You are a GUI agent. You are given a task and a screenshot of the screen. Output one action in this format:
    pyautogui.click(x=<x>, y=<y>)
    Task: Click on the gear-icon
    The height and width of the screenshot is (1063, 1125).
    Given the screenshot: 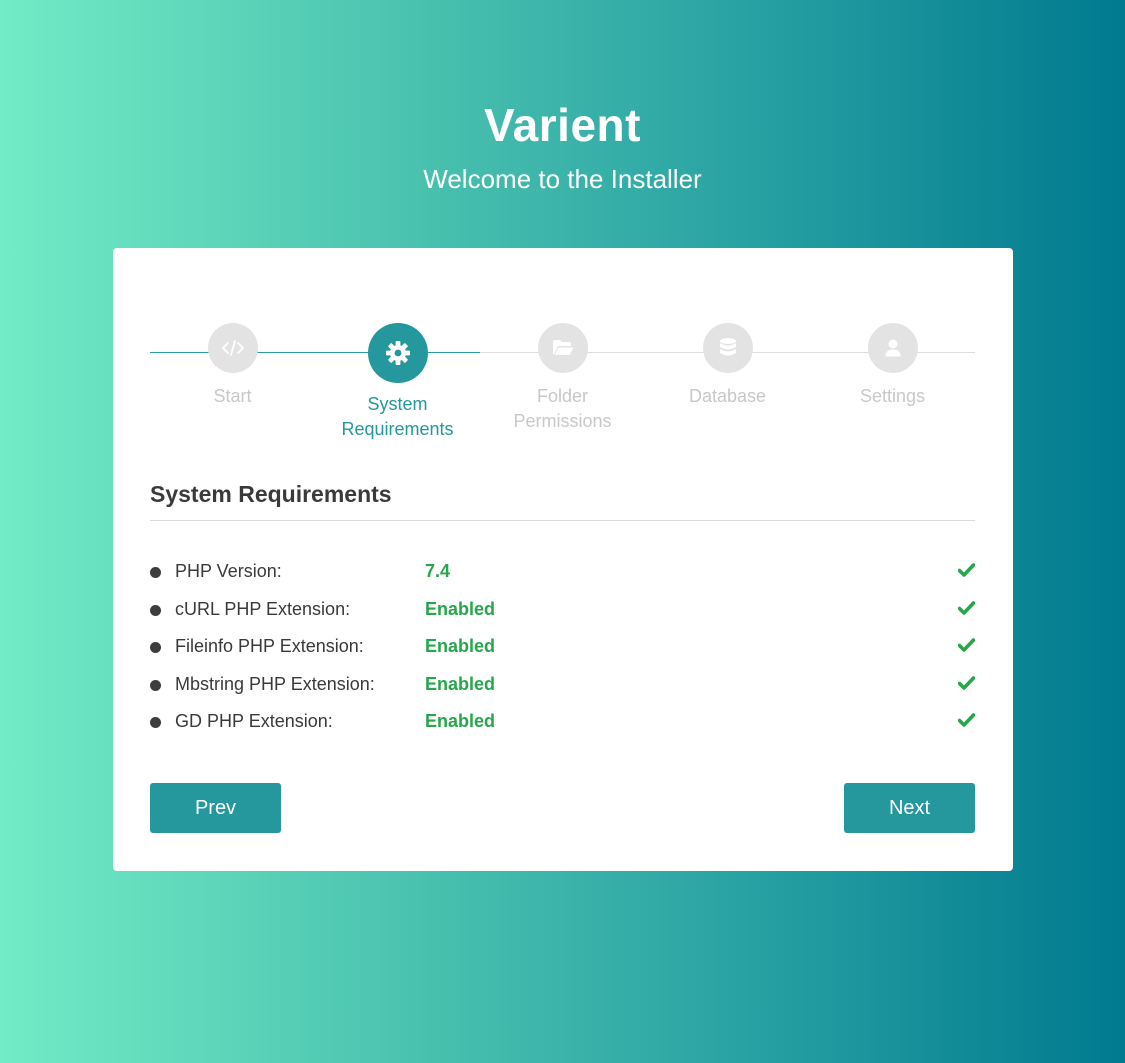 What is the action you would take?
    pyautogui.click(x=398, y=353)
    